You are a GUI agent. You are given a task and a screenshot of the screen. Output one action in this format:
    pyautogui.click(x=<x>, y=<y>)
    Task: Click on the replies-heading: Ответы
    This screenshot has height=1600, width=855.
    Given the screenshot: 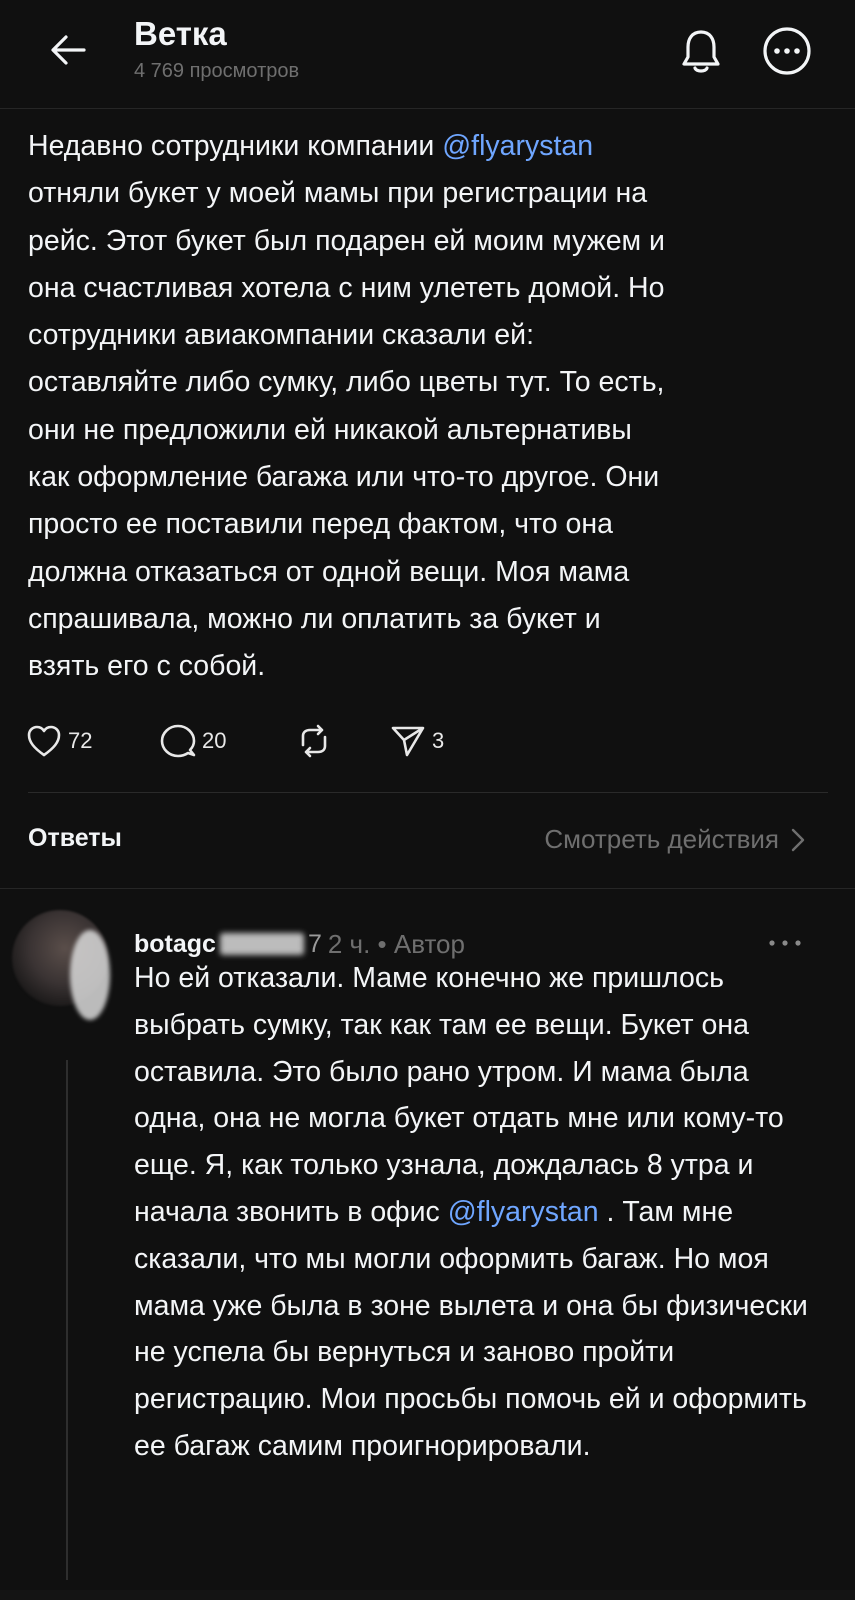 What is the action you would take?
    pyautogui.click(x=75, y=838)
    